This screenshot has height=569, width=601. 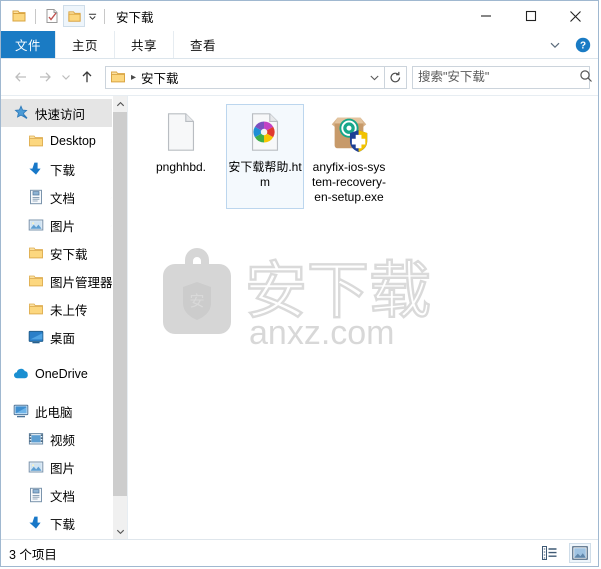 What do you see at coordinates (143, 44) in the screenshot?
I see `tab-share: 共享` at bounding box center [143, 44].